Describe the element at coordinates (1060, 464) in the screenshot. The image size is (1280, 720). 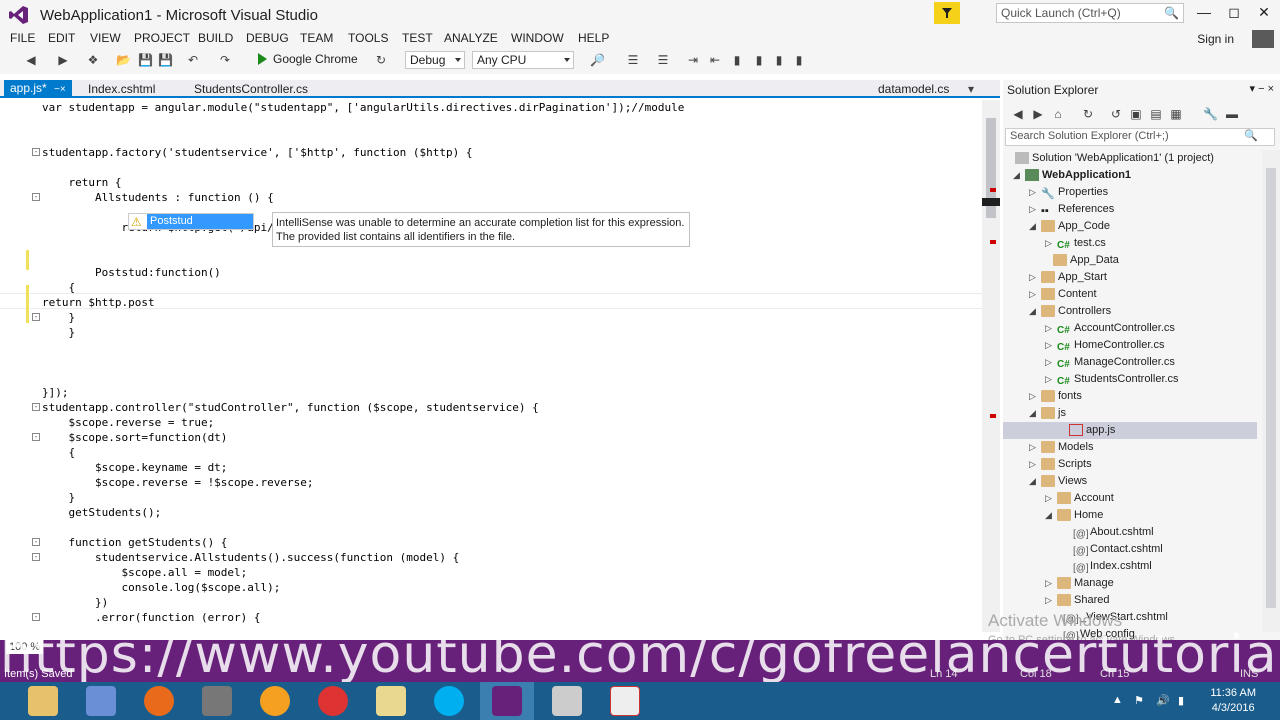
I see `tree-folder: ▷ Scripts` at that location.